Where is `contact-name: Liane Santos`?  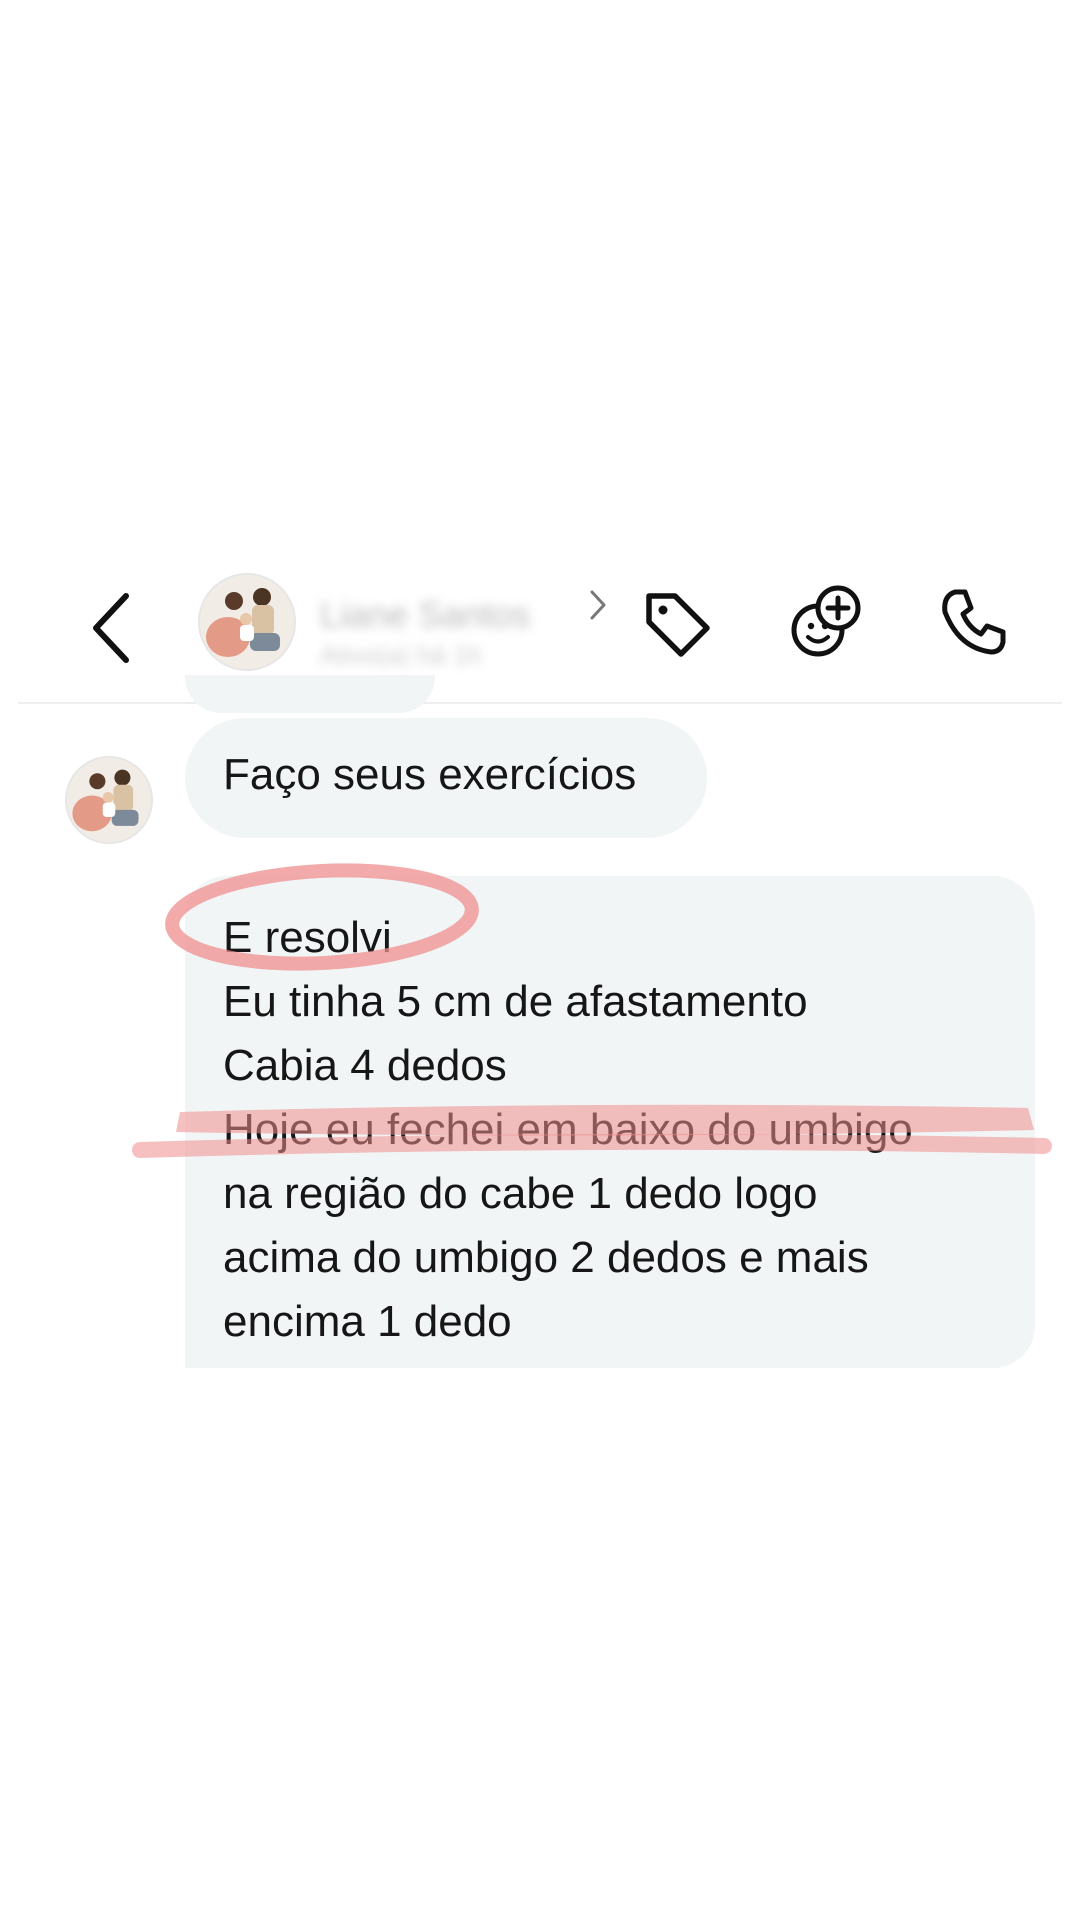
contact-name: Liane Santos is located at coordinates (425, 614).